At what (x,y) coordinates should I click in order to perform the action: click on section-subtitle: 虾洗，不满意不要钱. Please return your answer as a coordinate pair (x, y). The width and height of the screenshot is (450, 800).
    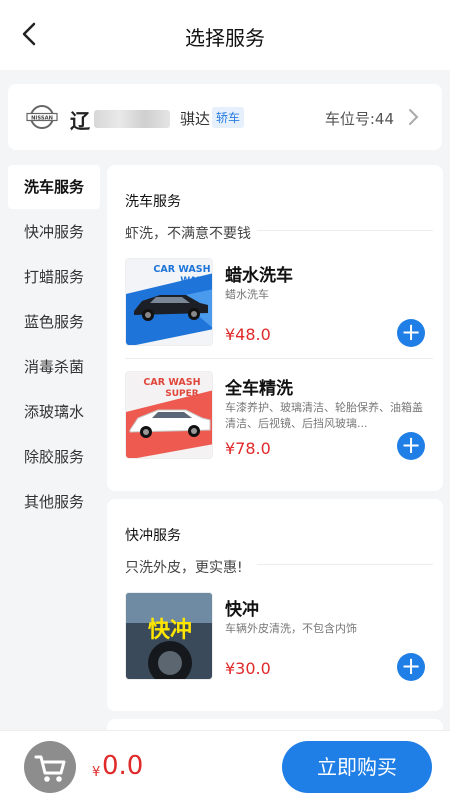
    Looking at the image, I should click on (188, 234).